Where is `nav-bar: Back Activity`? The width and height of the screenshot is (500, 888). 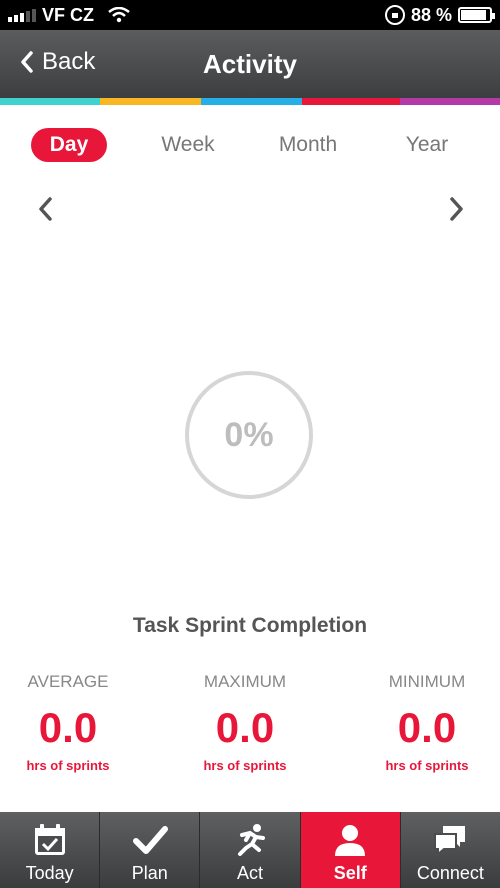
nav-bar: Back Activity is located at coordinates (250, 64).